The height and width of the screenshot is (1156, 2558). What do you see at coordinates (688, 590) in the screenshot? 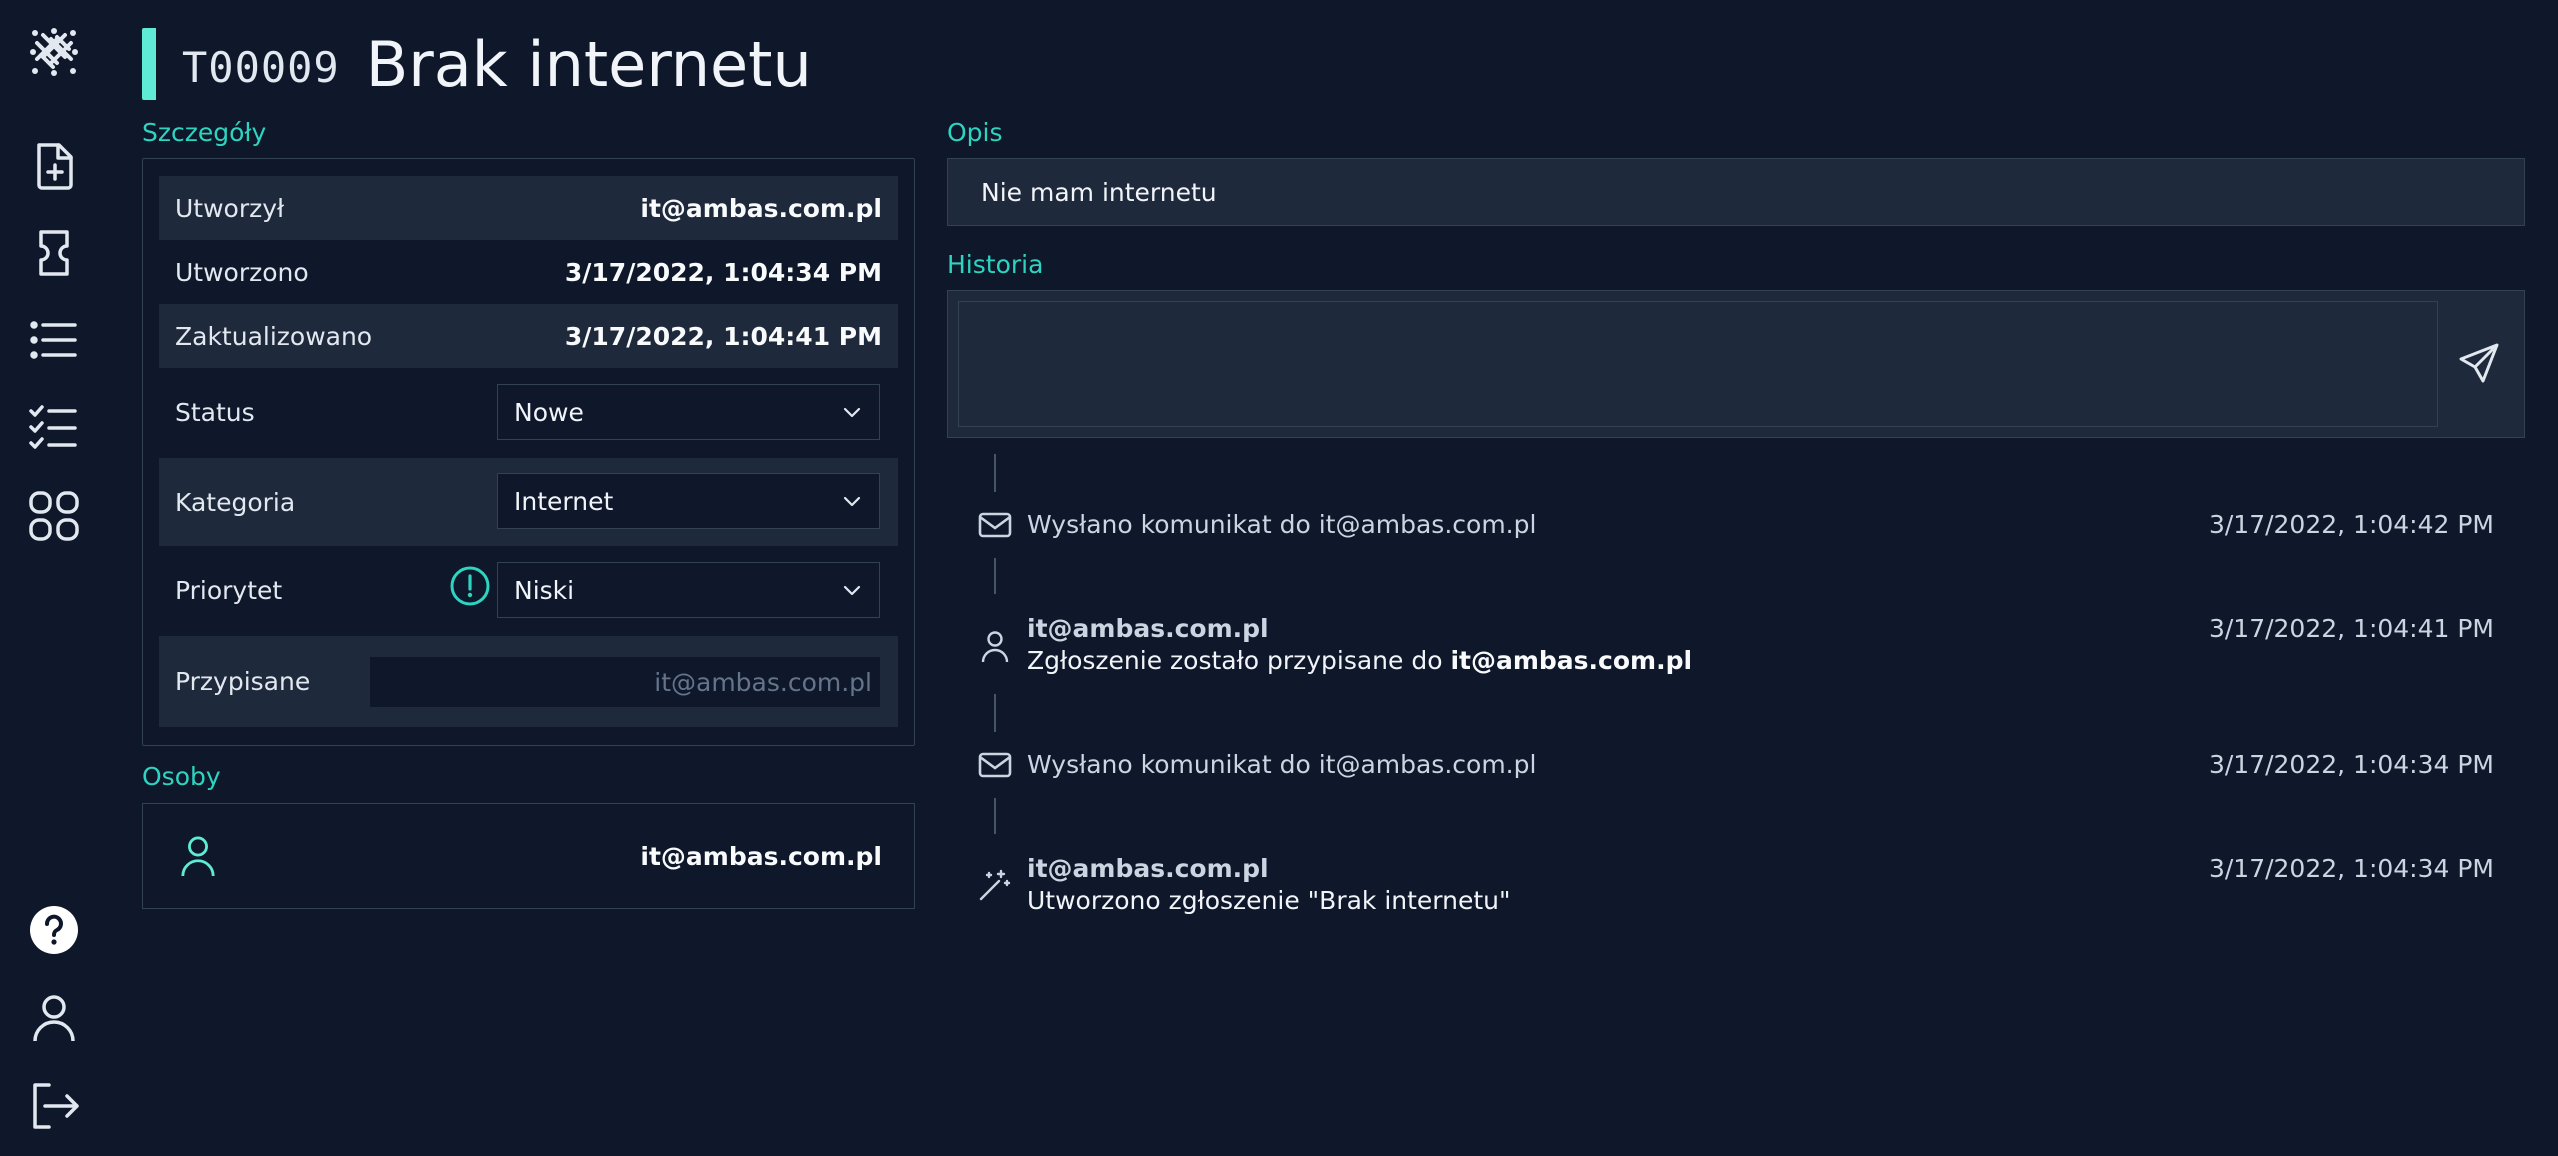
I see `priority-select: Niski` at bounding box center [688, 590].